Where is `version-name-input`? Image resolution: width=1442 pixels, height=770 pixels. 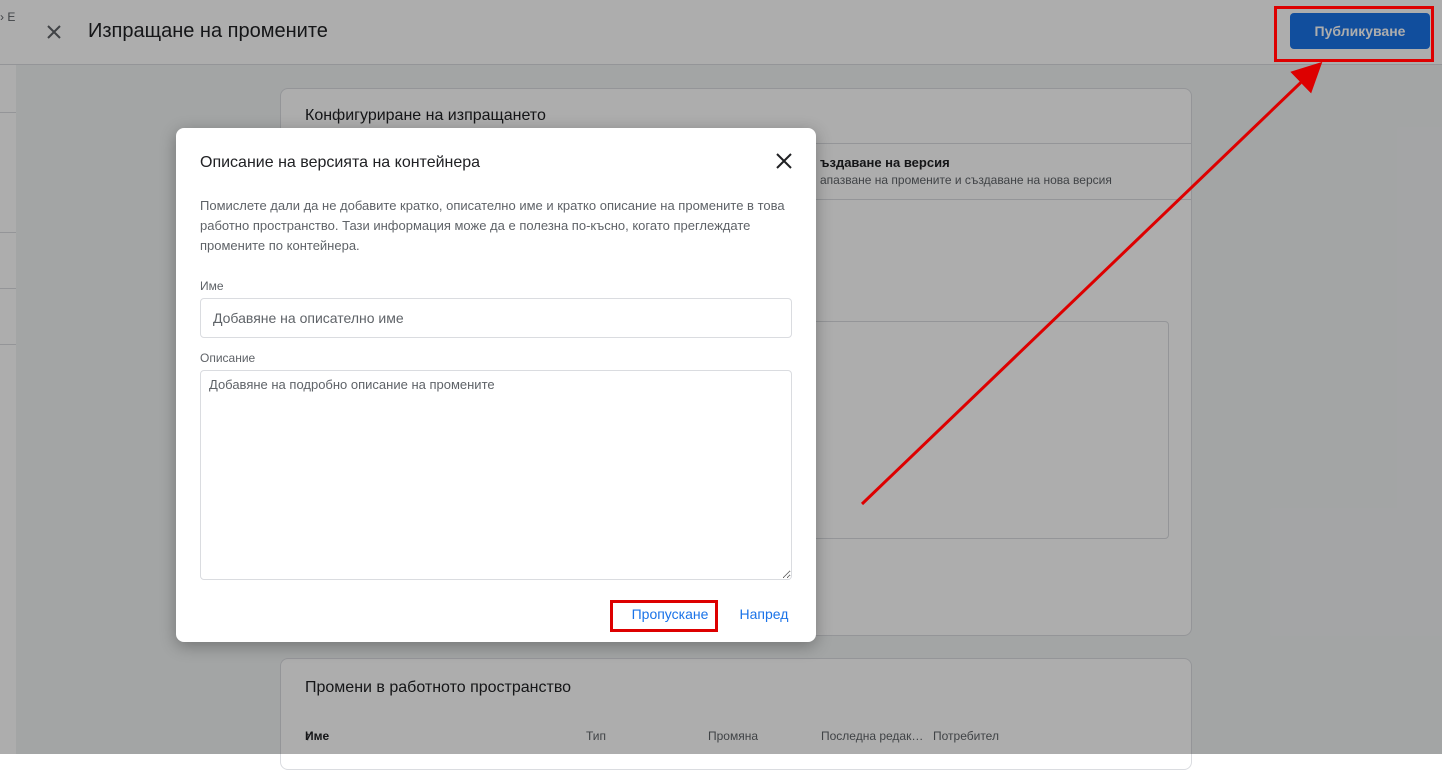 version-name-input is located at coordinates (496, 318).